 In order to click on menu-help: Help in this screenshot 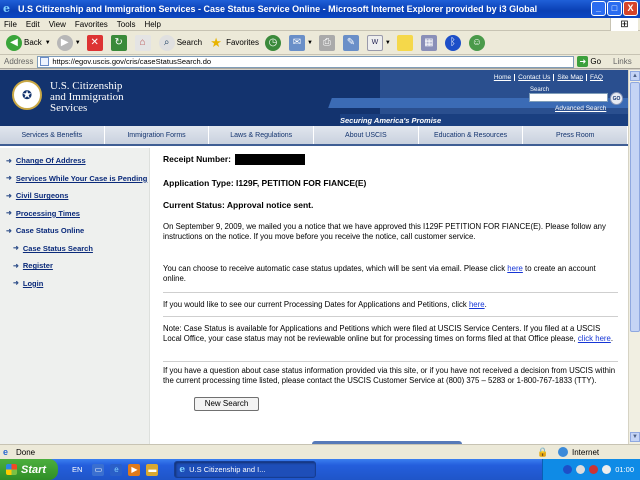, I will do `click(152, 24)`.